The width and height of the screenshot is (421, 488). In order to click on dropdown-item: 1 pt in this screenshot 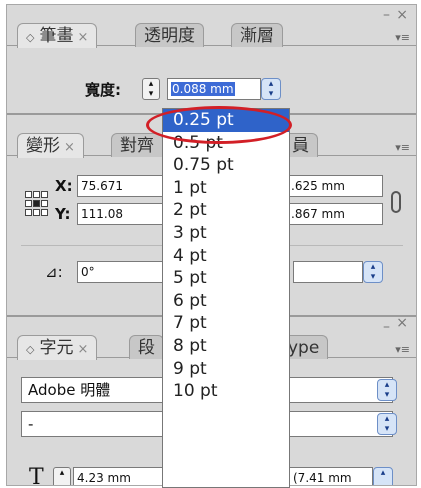, I will do `click(226, 188)`.